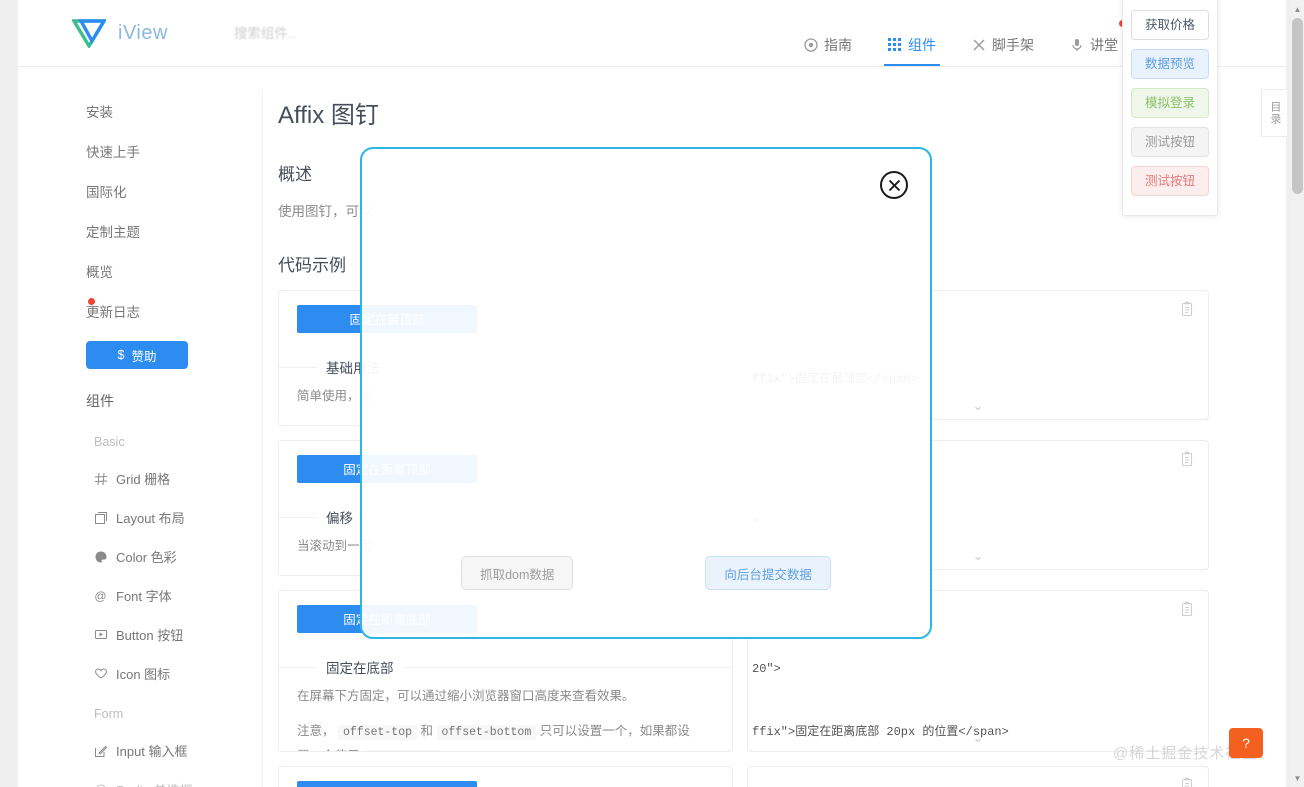 The image size is (1304, 787). I want to click on sidebar-group-form: Form, so click(109, 714).